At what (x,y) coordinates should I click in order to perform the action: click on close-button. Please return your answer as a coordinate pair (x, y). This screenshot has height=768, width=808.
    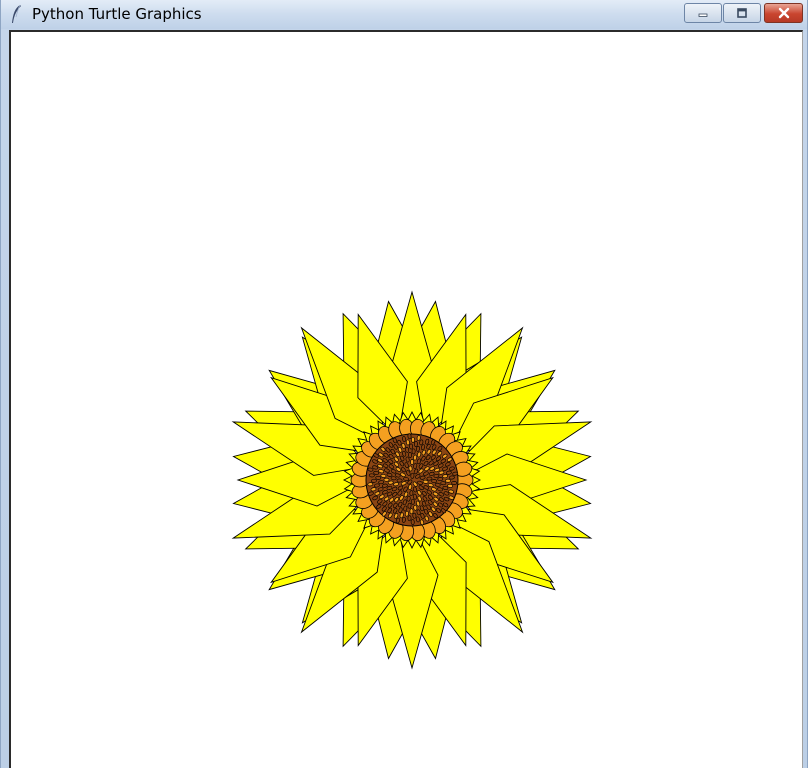
    Looking at the image, I should click on (783, 13).